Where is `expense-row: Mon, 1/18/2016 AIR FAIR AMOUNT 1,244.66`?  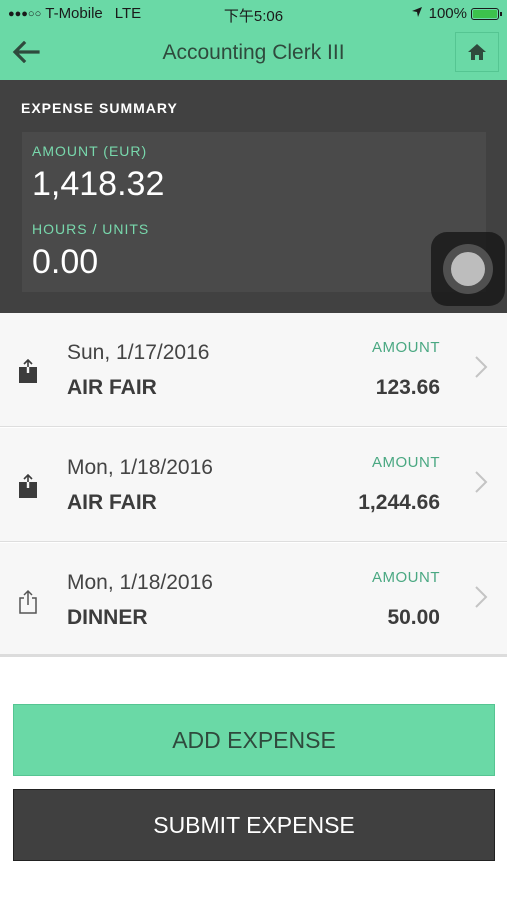 expense-row: Mon, 1/18/2016 AIR FAIR AMOUNT 1,244.66 is located at coordinates (253, 485).